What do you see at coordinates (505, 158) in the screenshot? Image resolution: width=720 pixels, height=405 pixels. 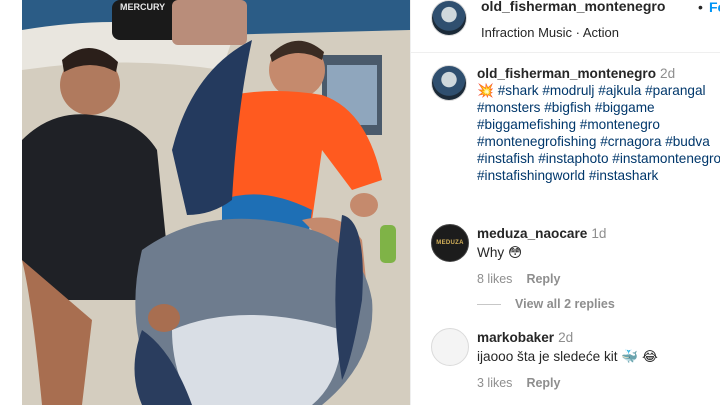 I see `hashtag-link: #instafish` at bounding box center [505, 158].